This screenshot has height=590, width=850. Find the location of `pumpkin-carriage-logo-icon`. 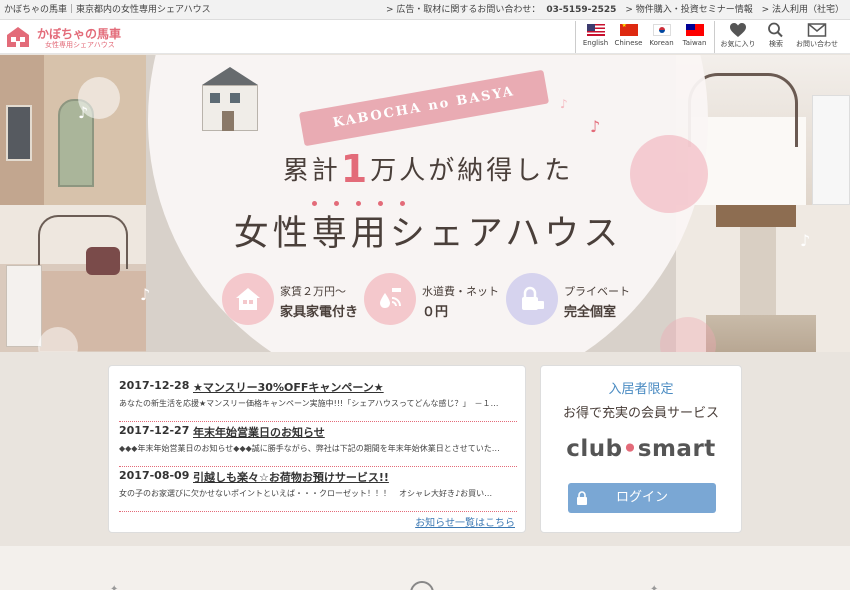

pumpkin-carriage-logo-icon is located at coordinates (18, 37).